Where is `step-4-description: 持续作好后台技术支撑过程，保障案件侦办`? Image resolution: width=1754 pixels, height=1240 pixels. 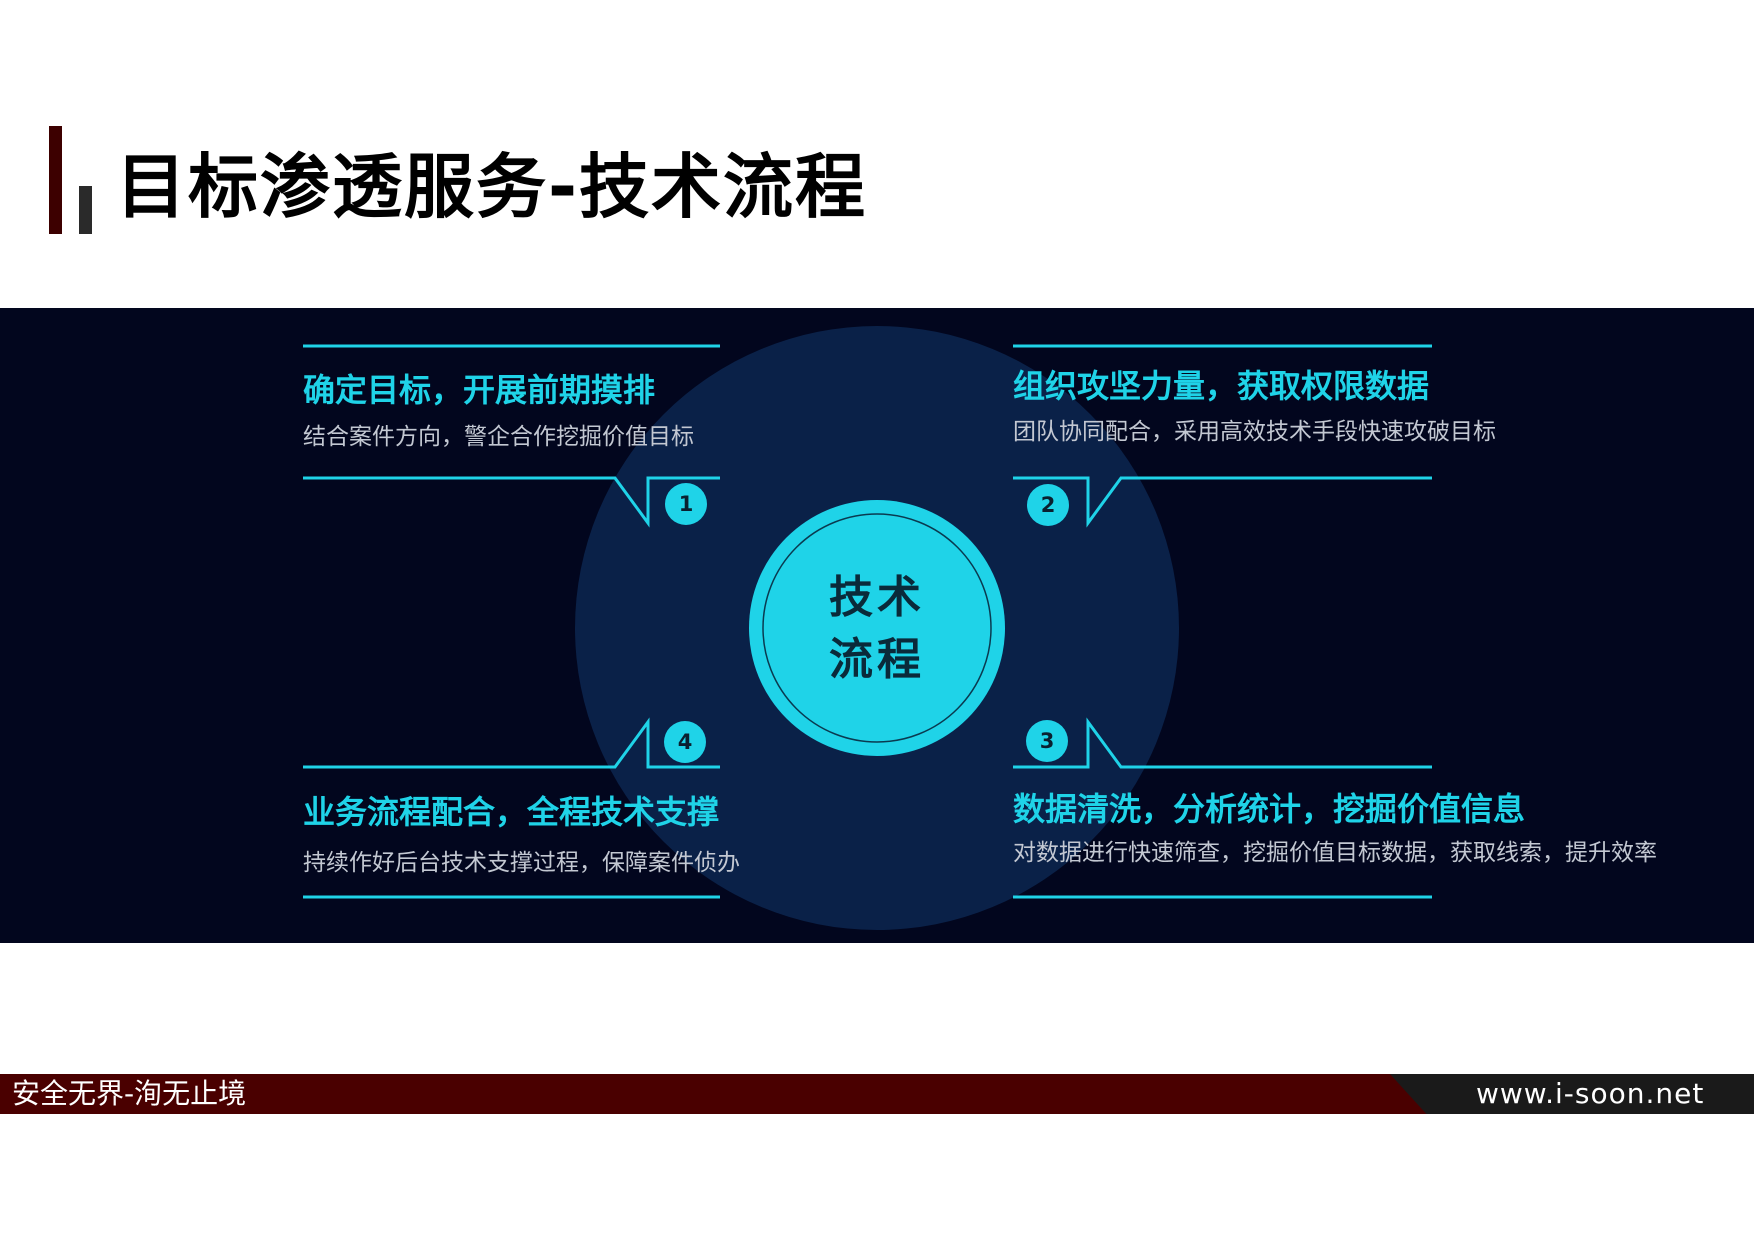
step-4-description: 持续作好后台技术支撑过程，保障案件侦办 is located at coordinates (521, 863).